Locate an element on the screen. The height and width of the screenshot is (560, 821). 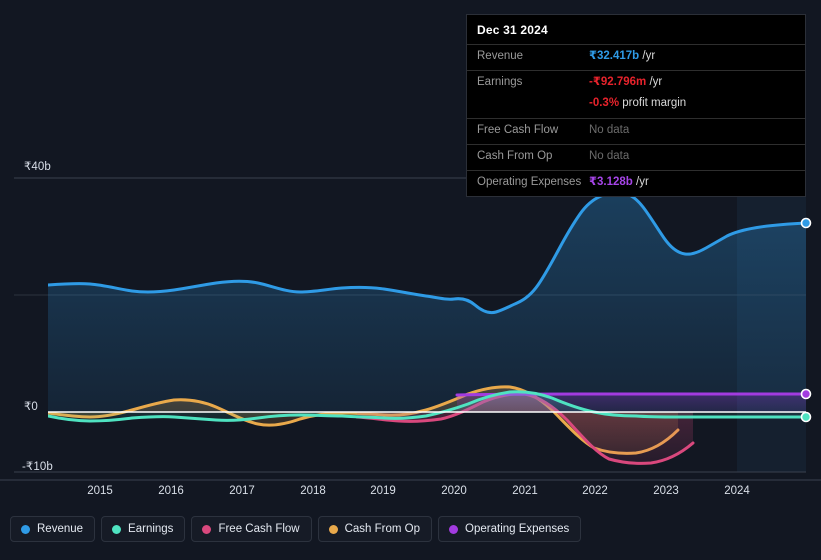
tooltip-unit-revenue: /yr is located at coordinates (649, 56).